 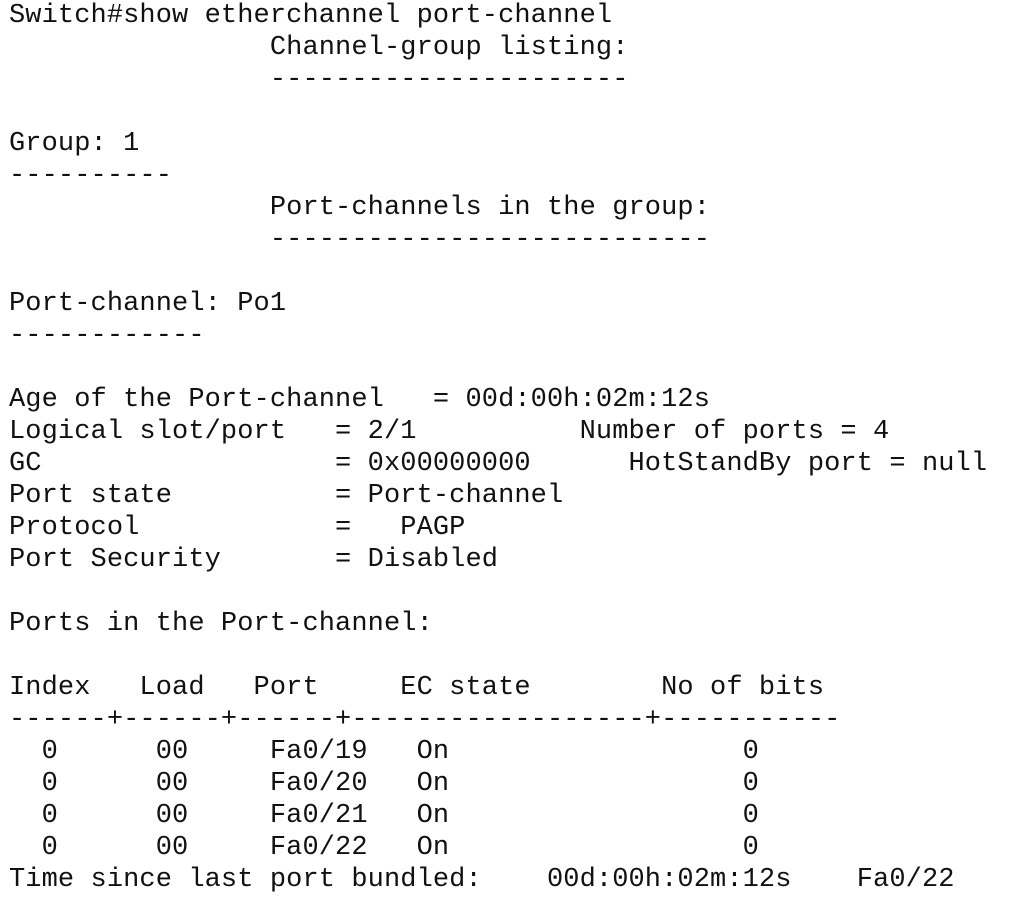 What do you see at coordinates (319, 48) in the screenshot?
I see `channel-group-listing-heading: Channel-group listing:` at bounding box center [319, 48].